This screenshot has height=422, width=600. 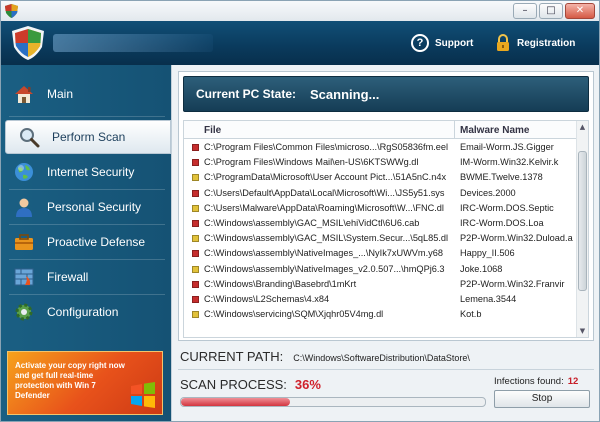 What do you see at coordinates (488, 298) in the screenshot?
I see `malware-name-cell: Lemena.3544` at bounding box center [488, 298].